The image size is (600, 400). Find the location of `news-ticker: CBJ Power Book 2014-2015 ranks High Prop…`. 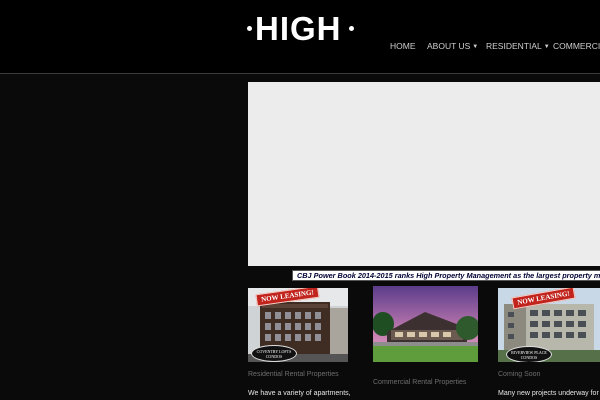

news-ticker: CBJ Power Book 2014-2015 ranks High Prop… is located at coordinates (446, 275).